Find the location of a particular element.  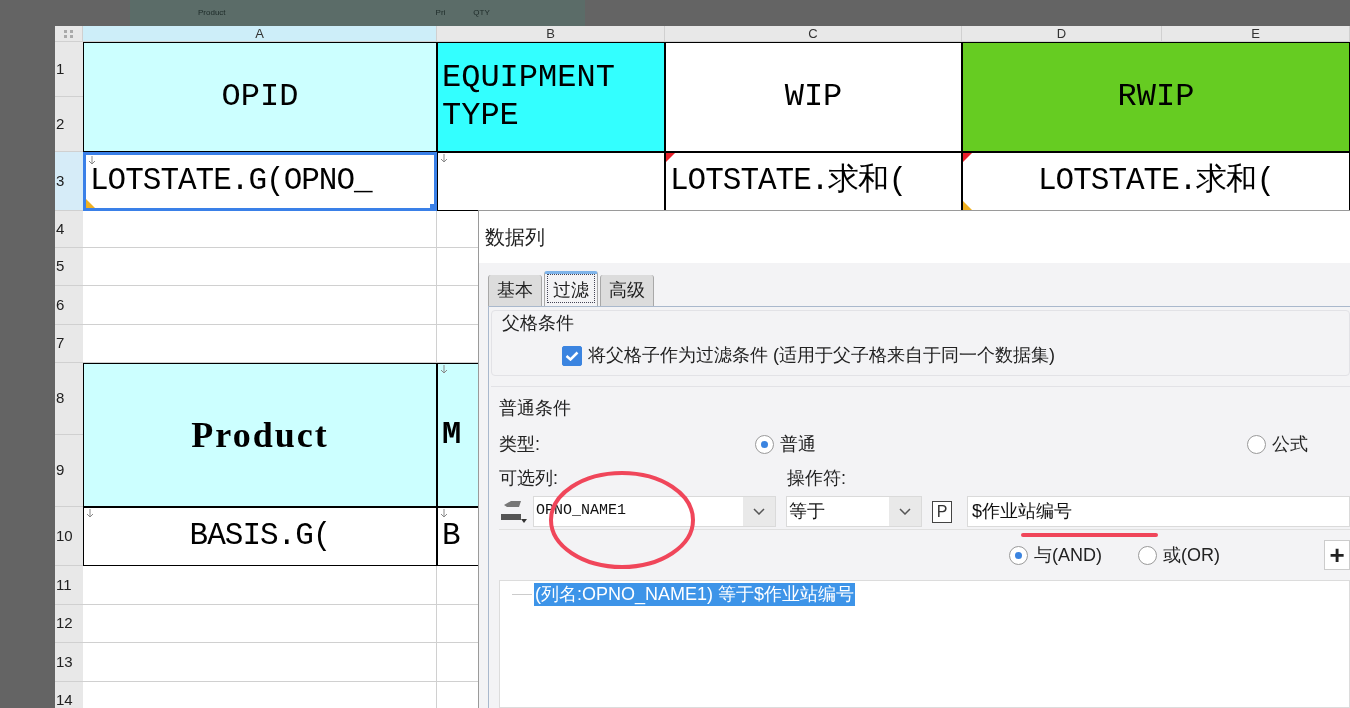

table-cell: RWIP is located at coordinates (1156, 97).